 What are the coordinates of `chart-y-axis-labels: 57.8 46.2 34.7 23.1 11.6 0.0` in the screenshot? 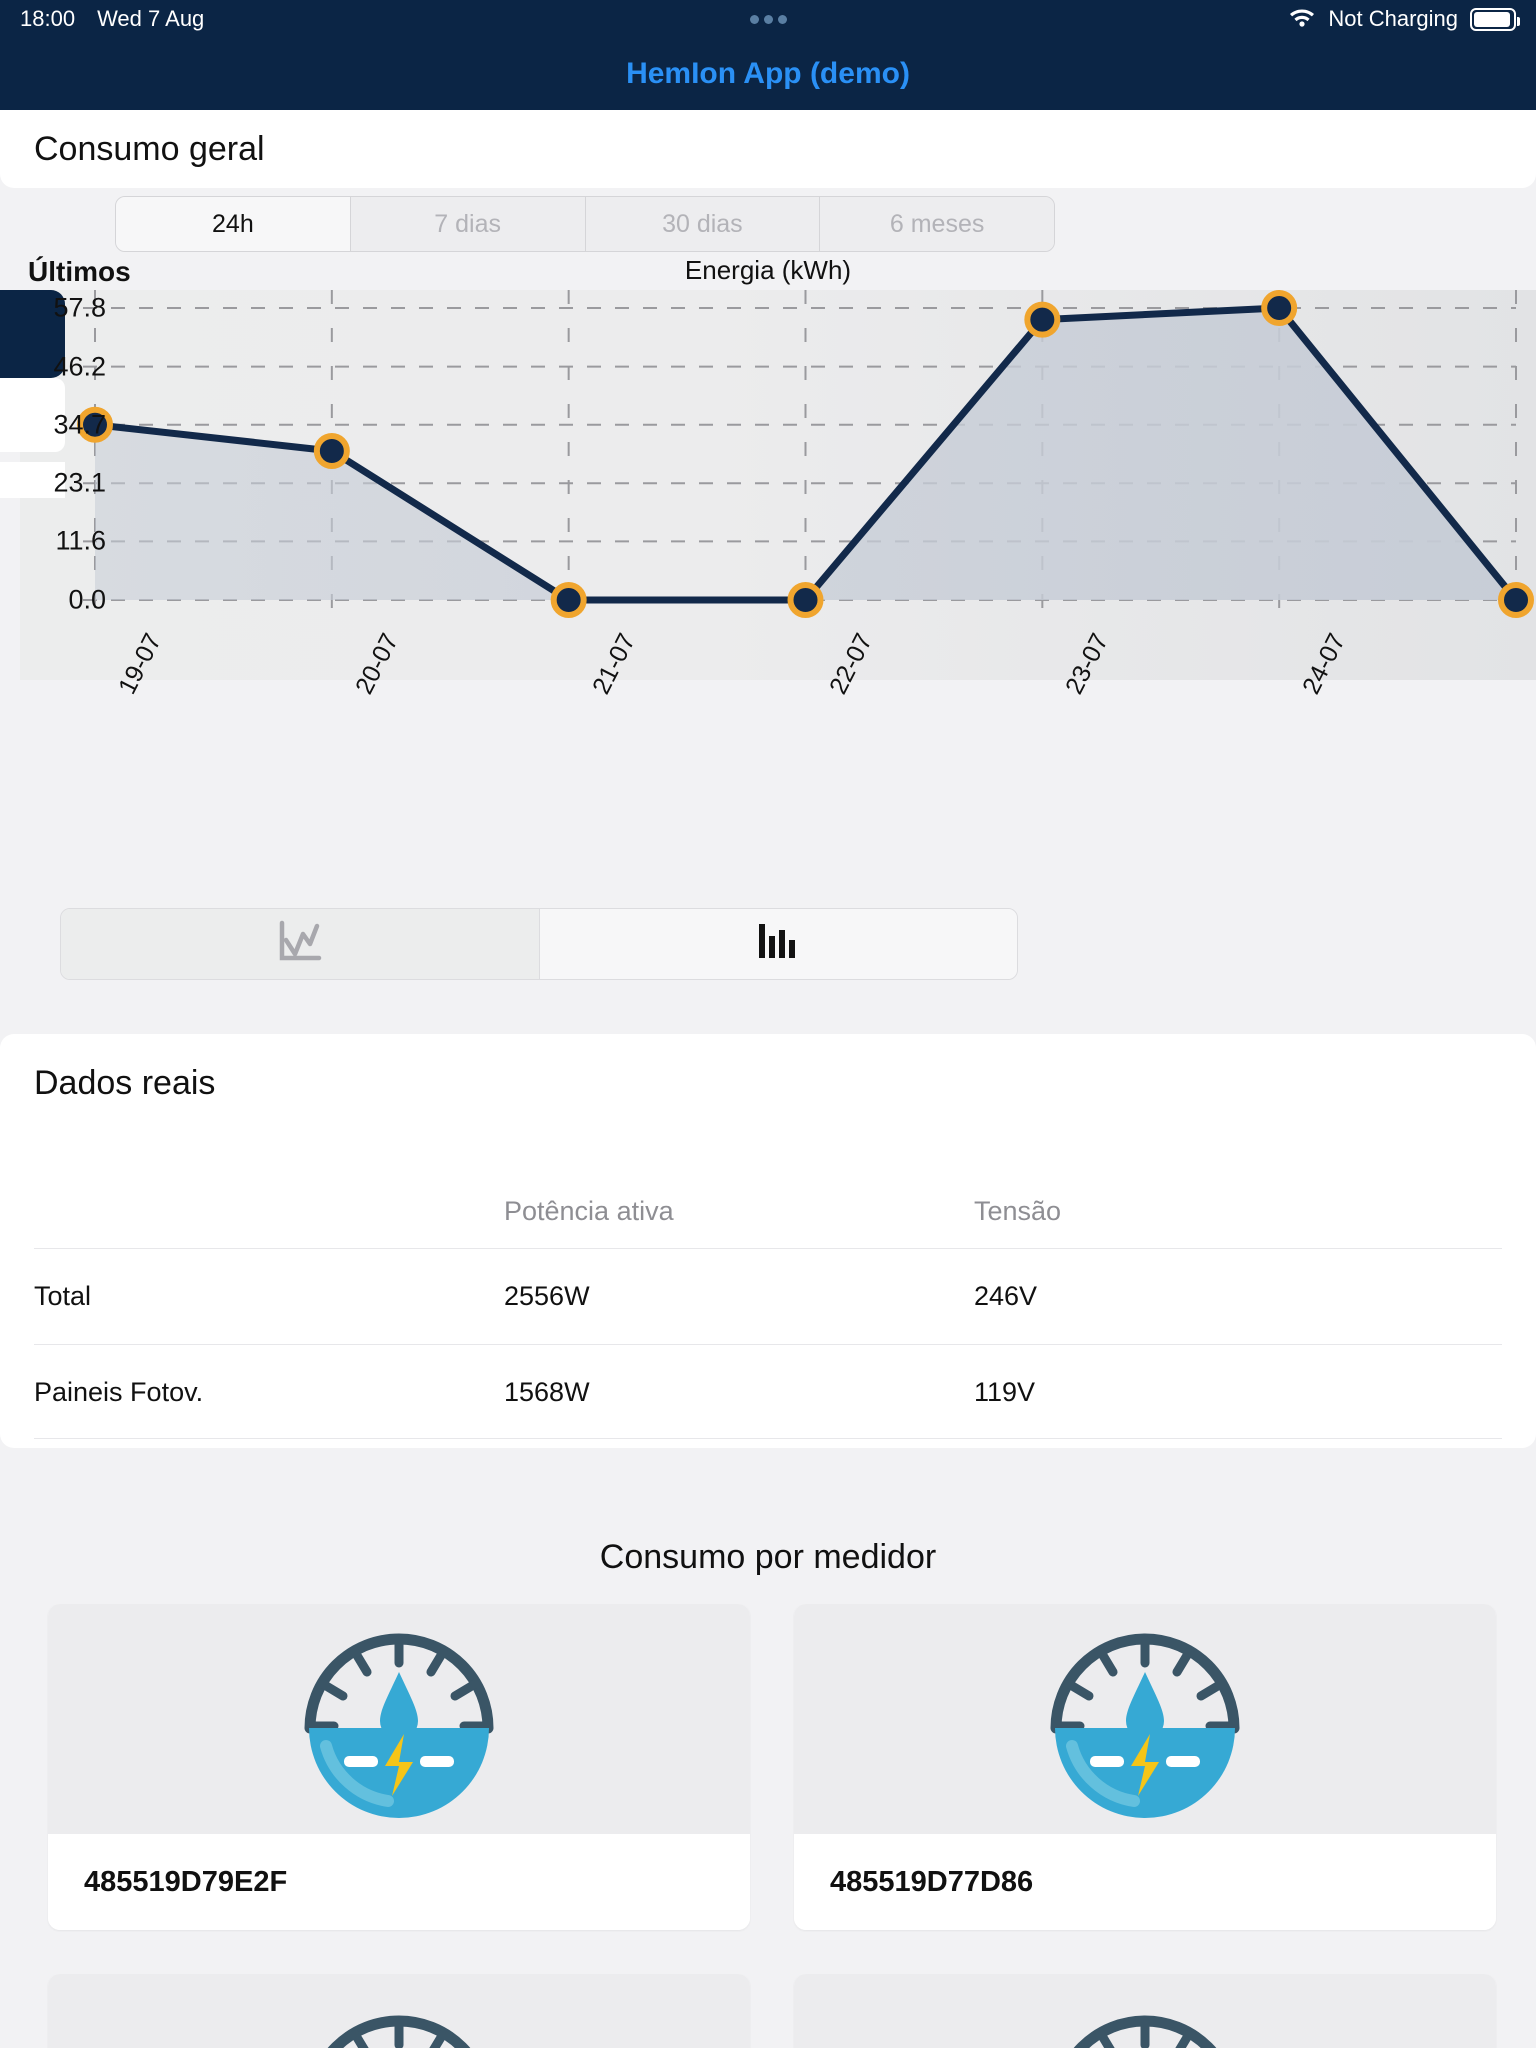 It's located at (56, 485).